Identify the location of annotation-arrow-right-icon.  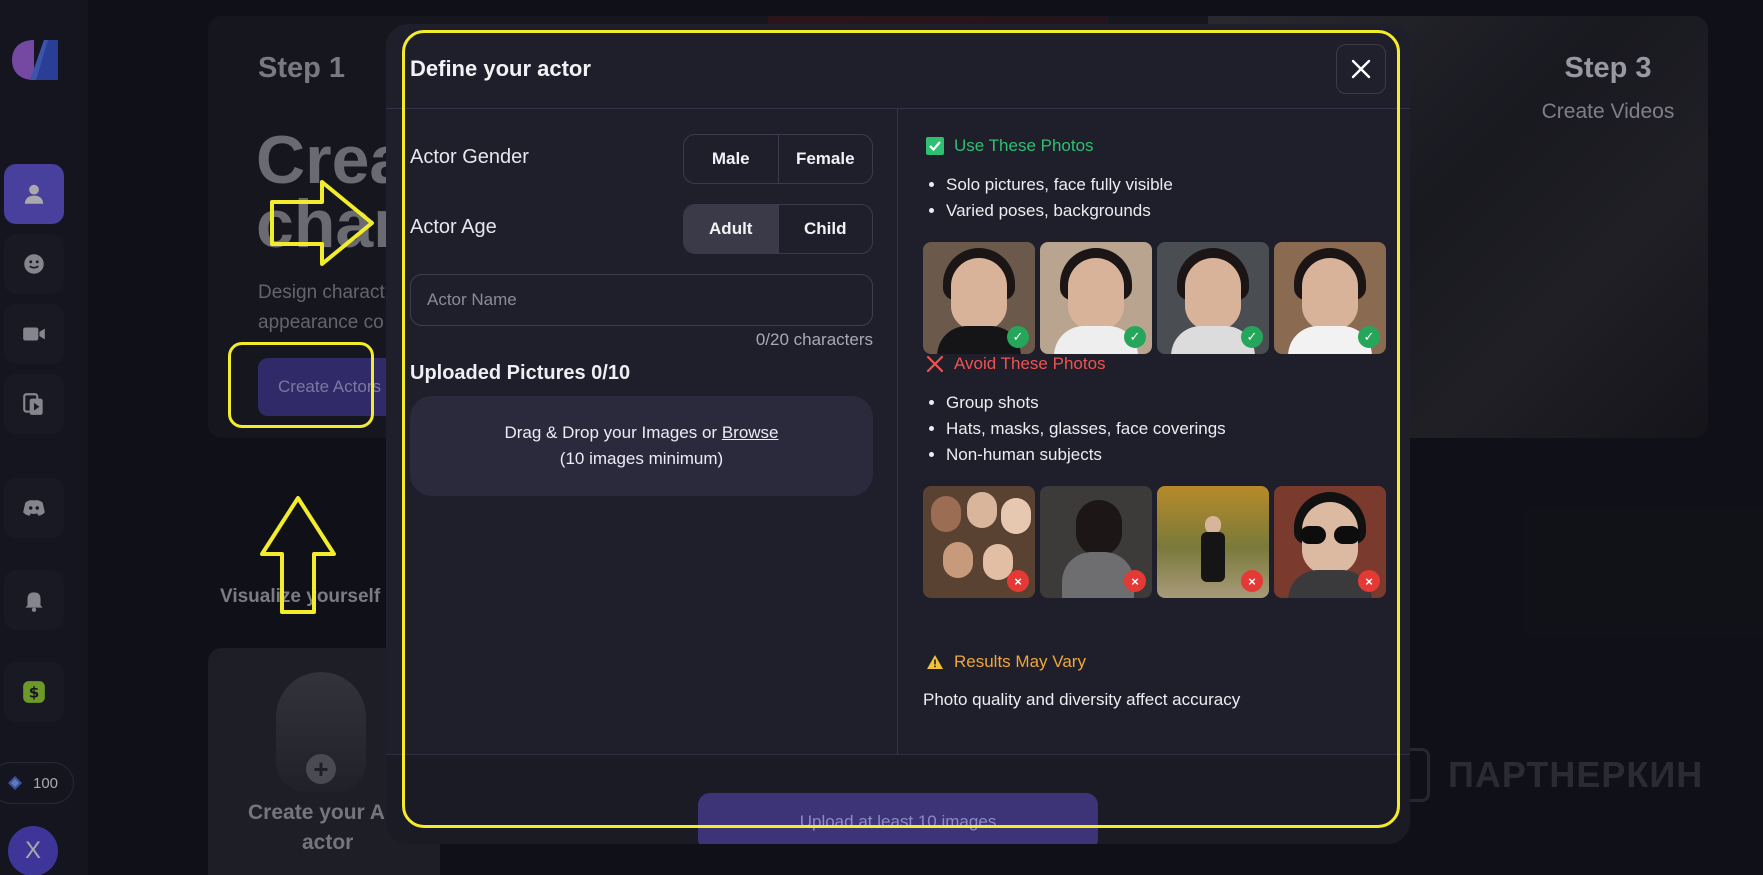
(322, 223).